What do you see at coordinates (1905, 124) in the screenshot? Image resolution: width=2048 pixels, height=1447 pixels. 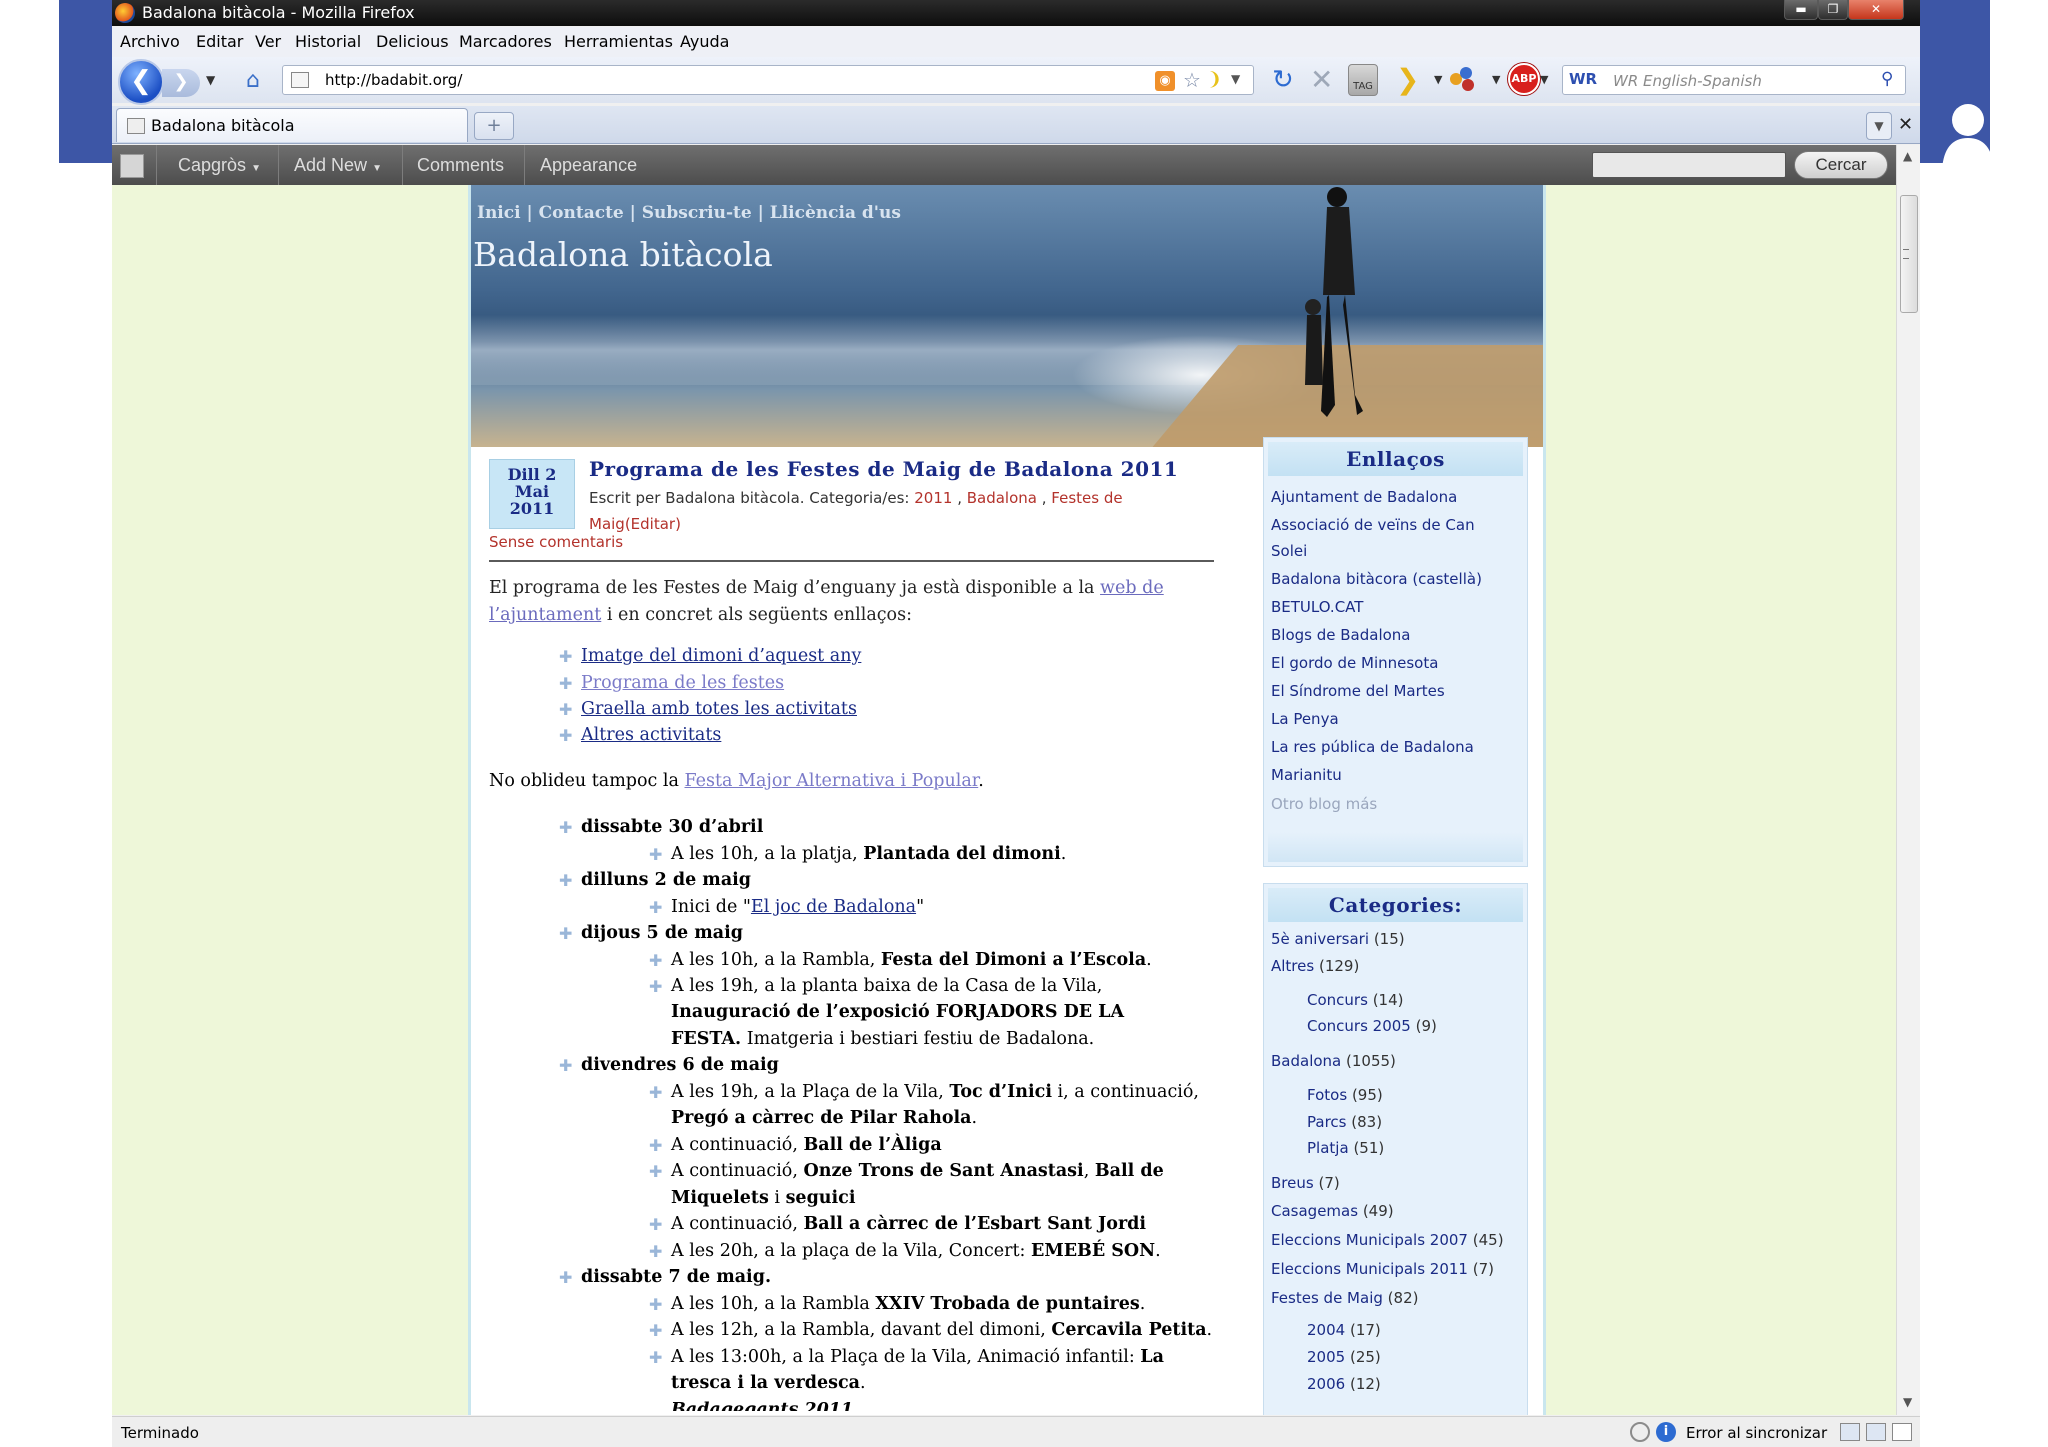 I see `close-tab-icon: ✕` at bounding box center [1905, 124].